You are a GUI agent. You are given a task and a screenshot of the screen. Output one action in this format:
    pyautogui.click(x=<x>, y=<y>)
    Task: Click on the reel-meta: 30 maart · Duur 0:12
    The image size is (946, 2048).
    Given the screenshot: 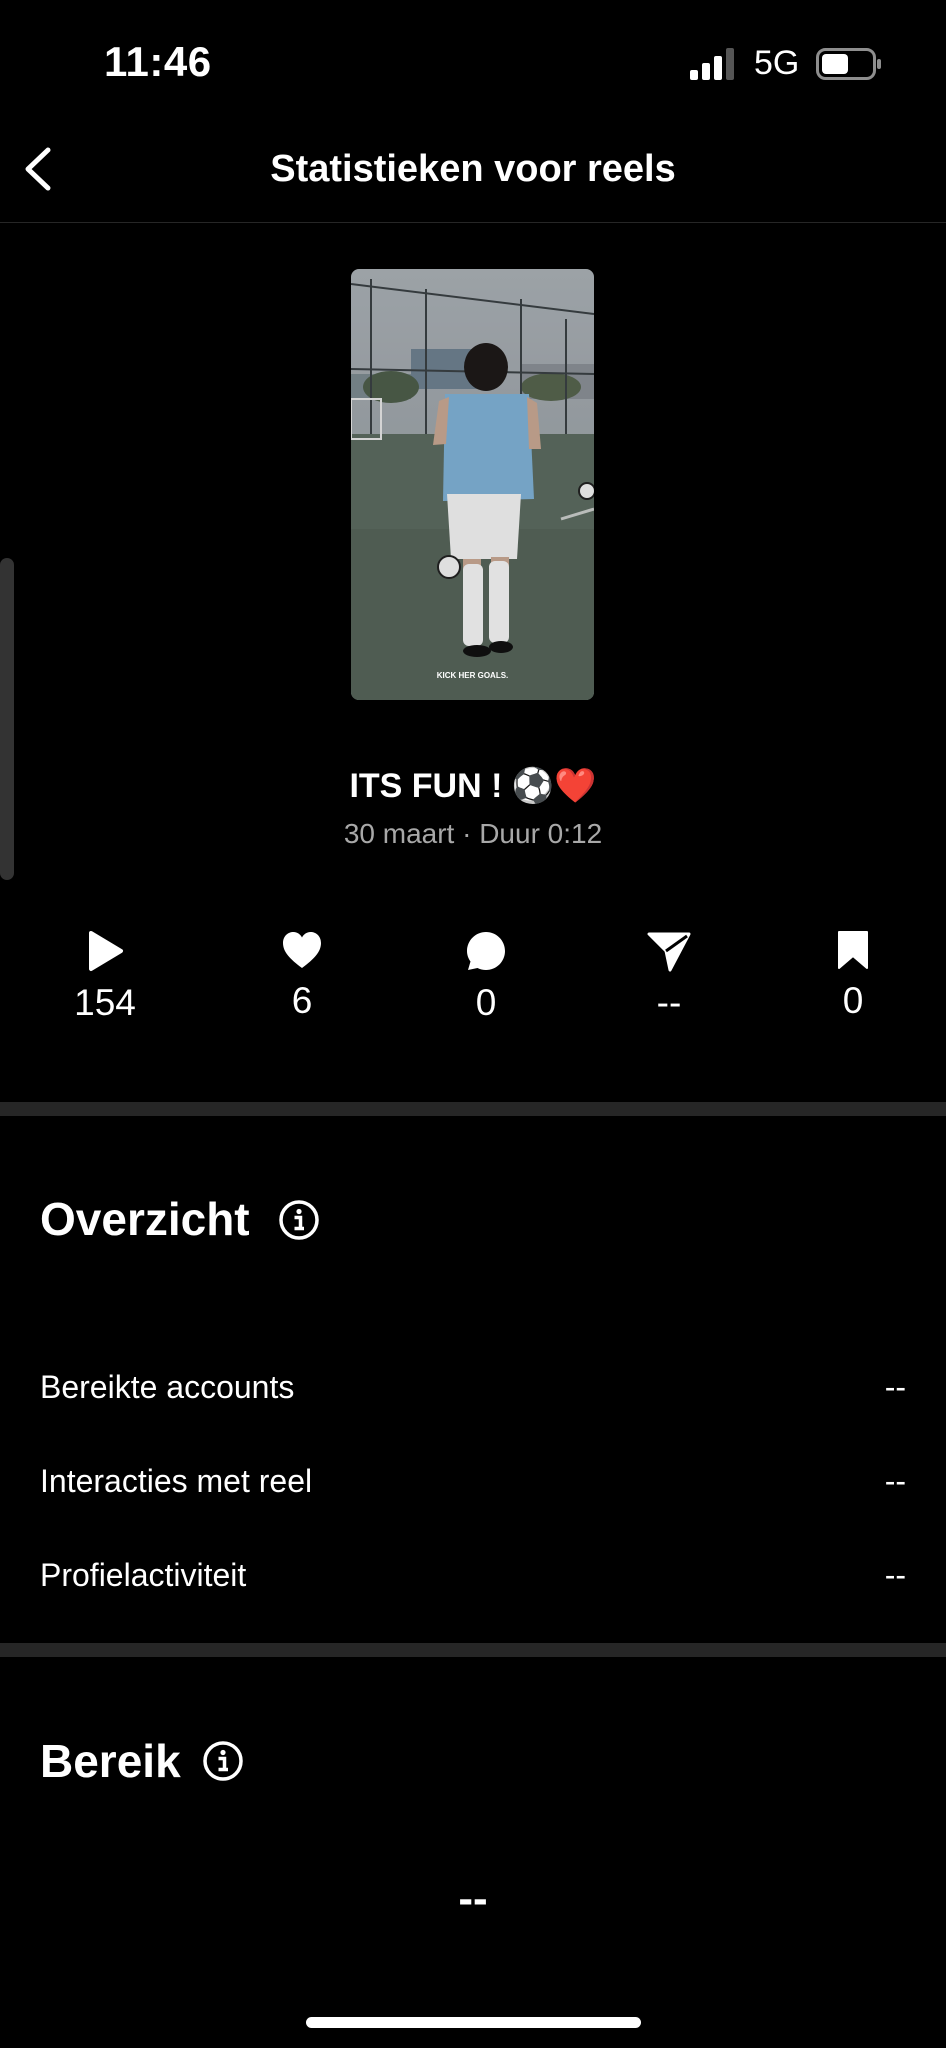 What is the action you would take?
    pyautogui.click(x=473, y=833)
    